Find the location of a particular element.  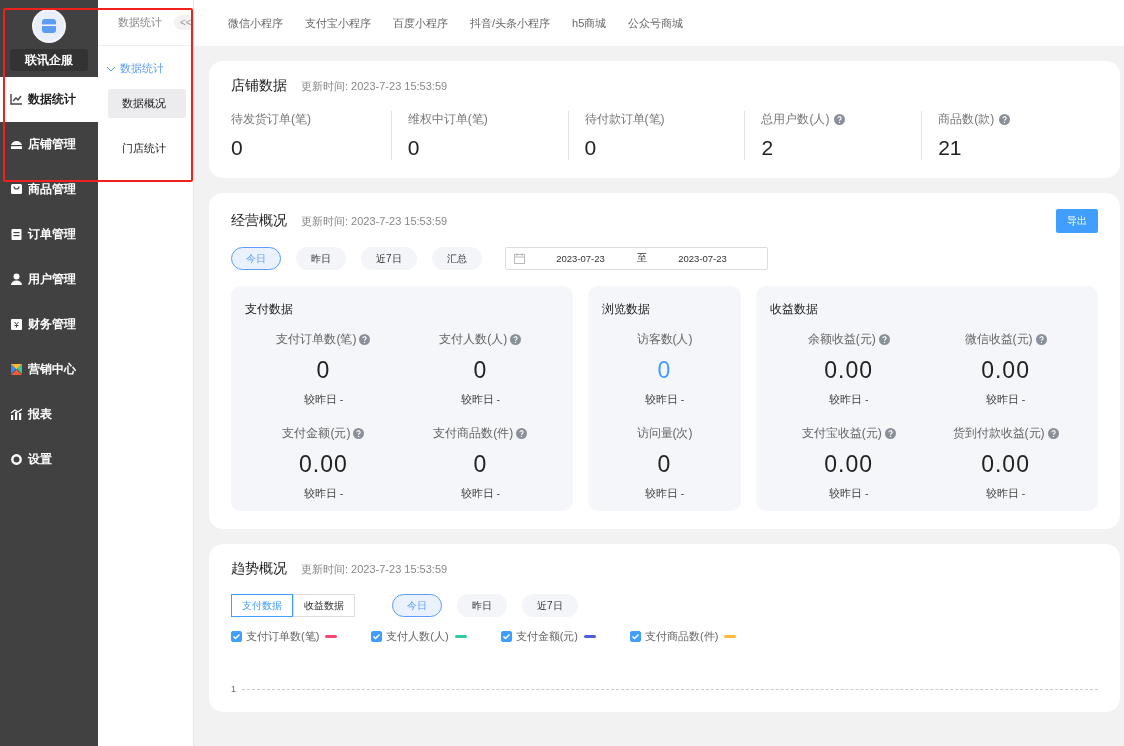

user-icon is located at coordinates (16, 279).